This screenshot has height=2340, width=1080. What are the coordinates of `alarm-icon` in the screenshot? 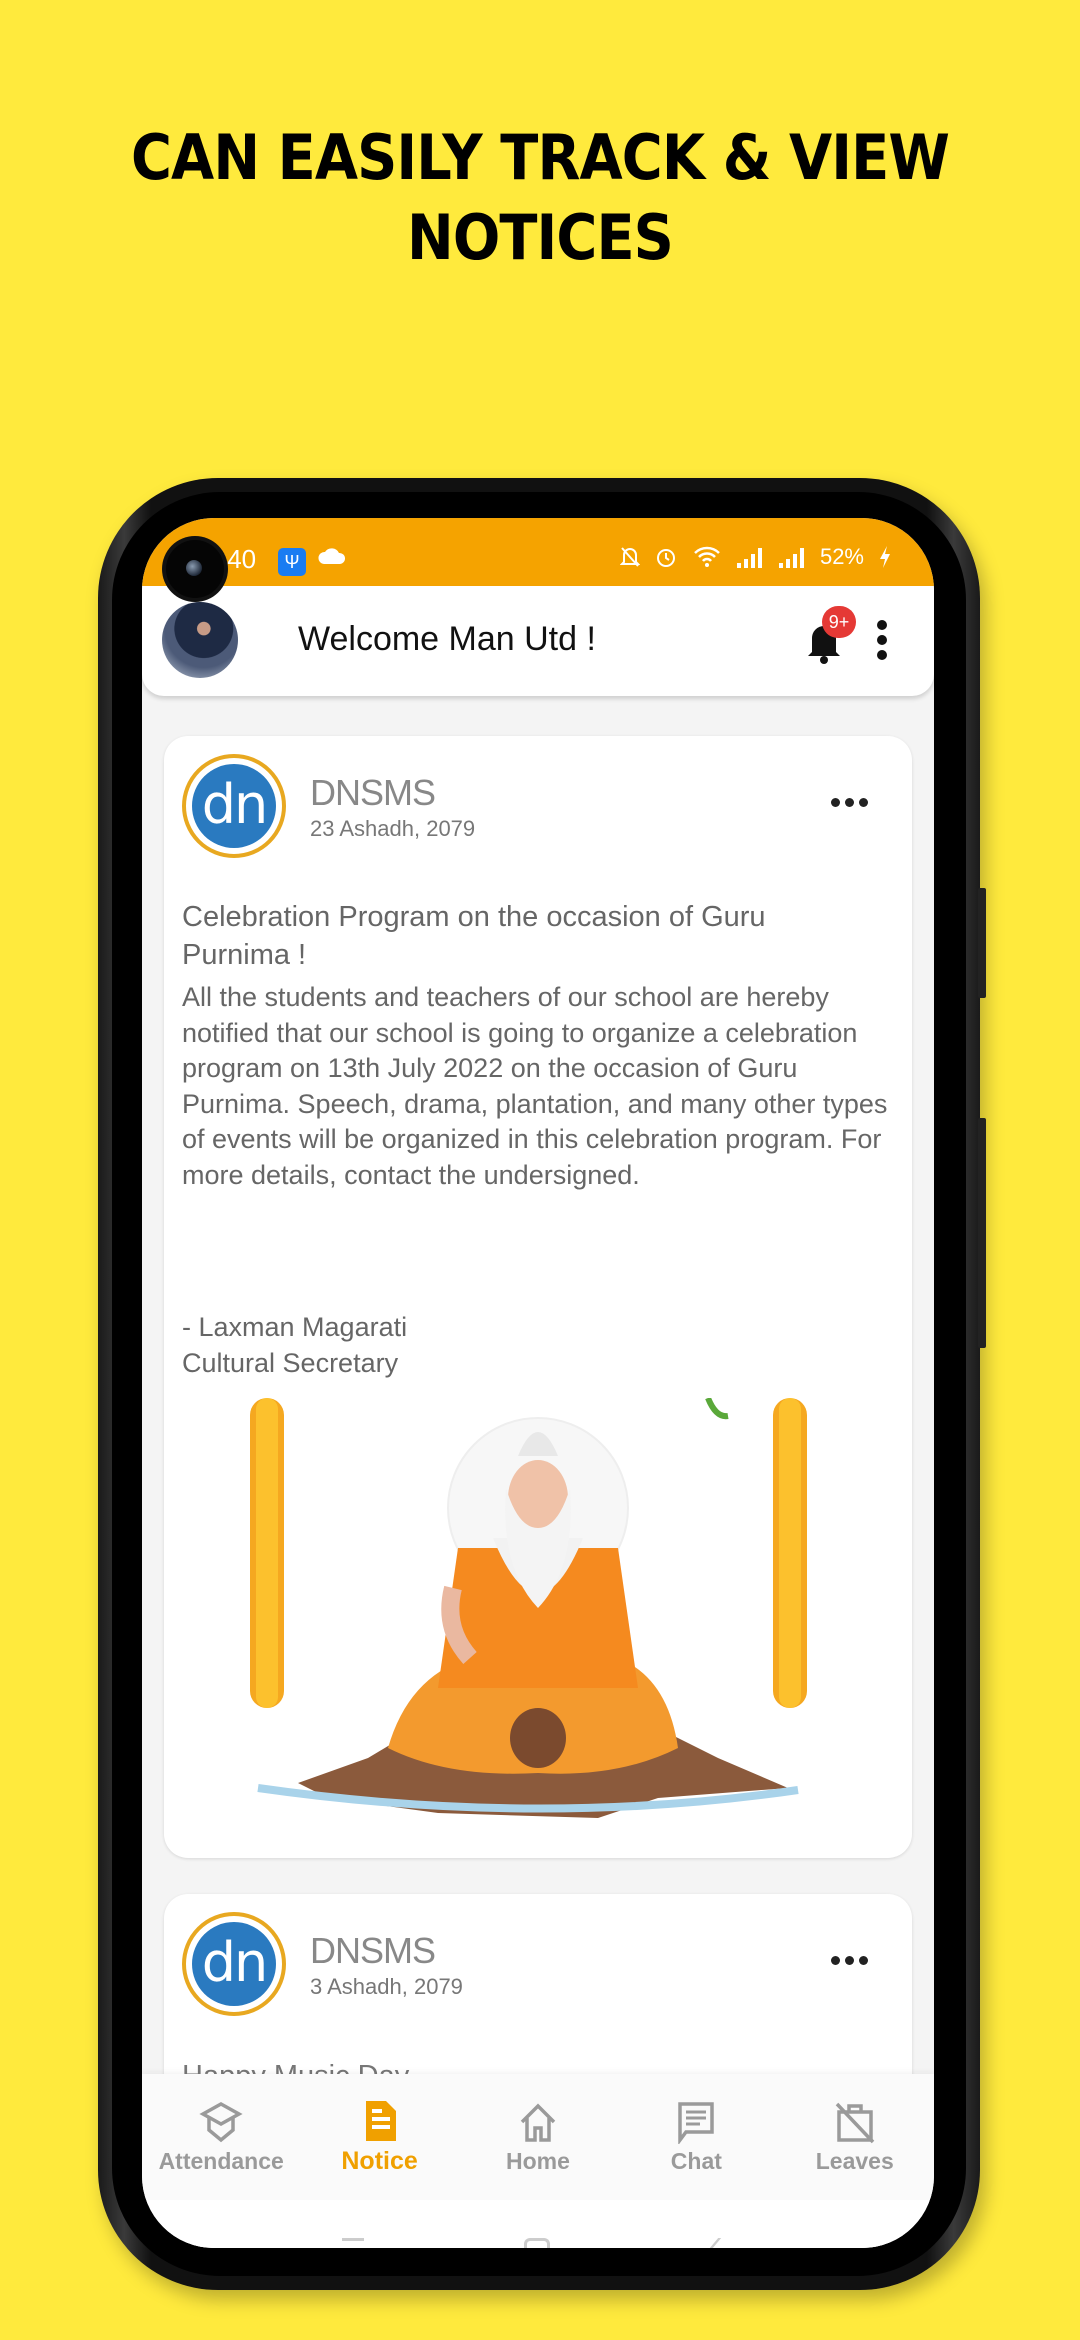 It's located at (665, 558).